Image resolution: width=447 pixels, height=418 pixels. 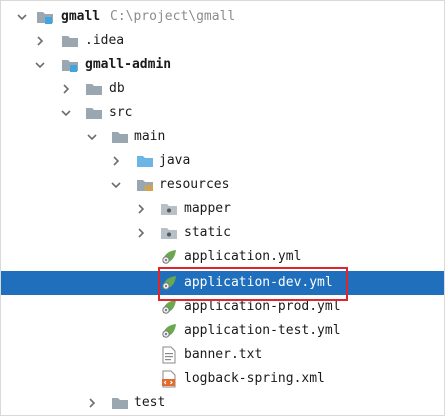 What do you see at coordinates (262, 330) in the screenshot?
I see `file-label: application-test.yml` at bounding box center [262, 330].